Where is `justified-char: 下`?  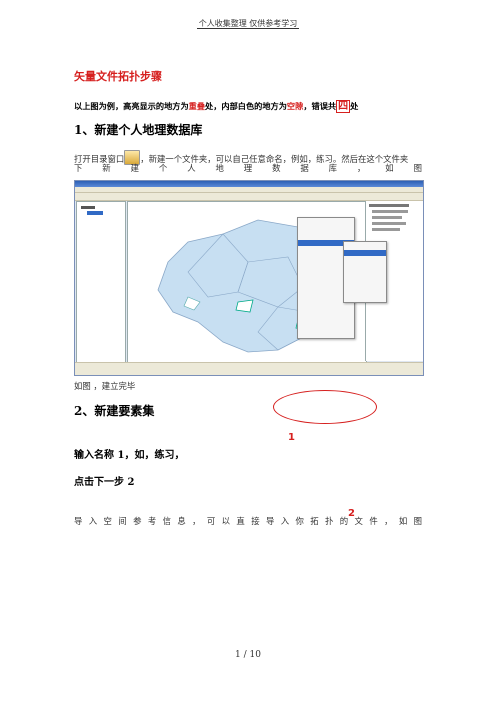
justified-char: 下 is located at coordinates (78, 168).